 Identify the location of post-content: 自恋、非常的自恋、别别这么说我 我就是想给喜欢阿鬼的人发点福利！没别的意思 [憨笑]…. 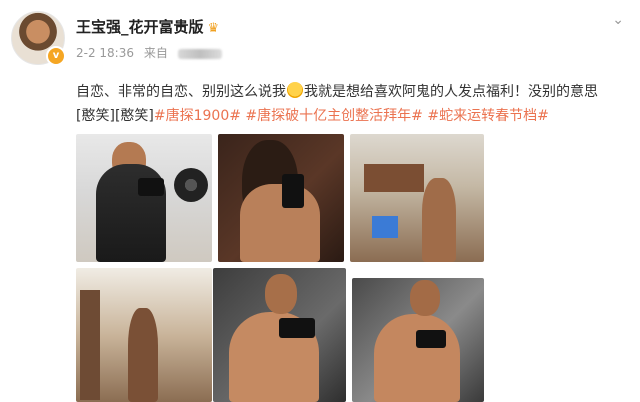
(346, 104).